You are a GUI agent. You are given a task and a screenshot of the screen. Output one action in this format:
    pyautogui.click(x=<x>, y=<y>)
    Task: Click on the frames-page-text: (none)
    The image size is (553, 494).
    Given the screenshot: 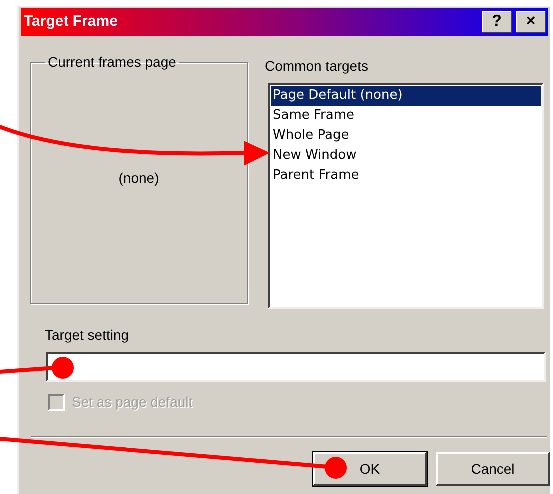 What is the action you would take?
    pyautogui.click(x=139, y=178)
    